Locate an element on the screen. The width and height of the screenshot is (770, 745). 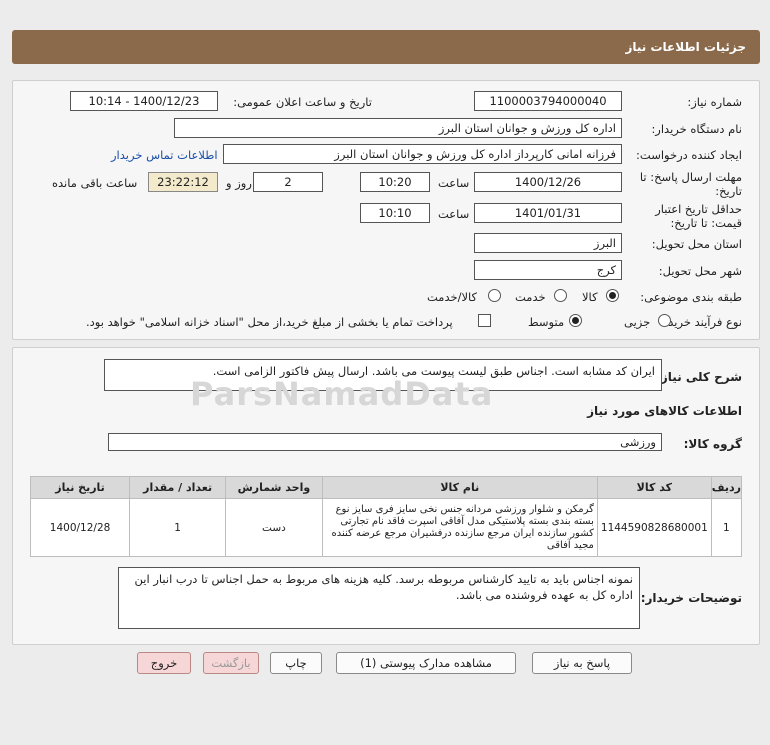
process-minor-label: جزیی is located at coordinates (637, 322).